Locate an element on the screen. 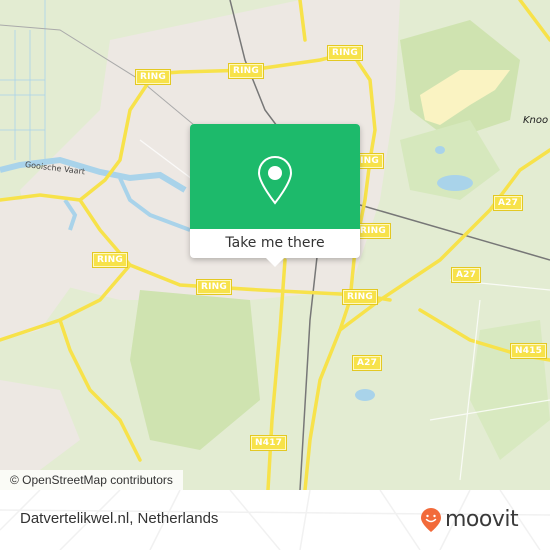 The height and width of the screenshot is (550, 550). road-label: N417 is located at coordinates (269, 443).